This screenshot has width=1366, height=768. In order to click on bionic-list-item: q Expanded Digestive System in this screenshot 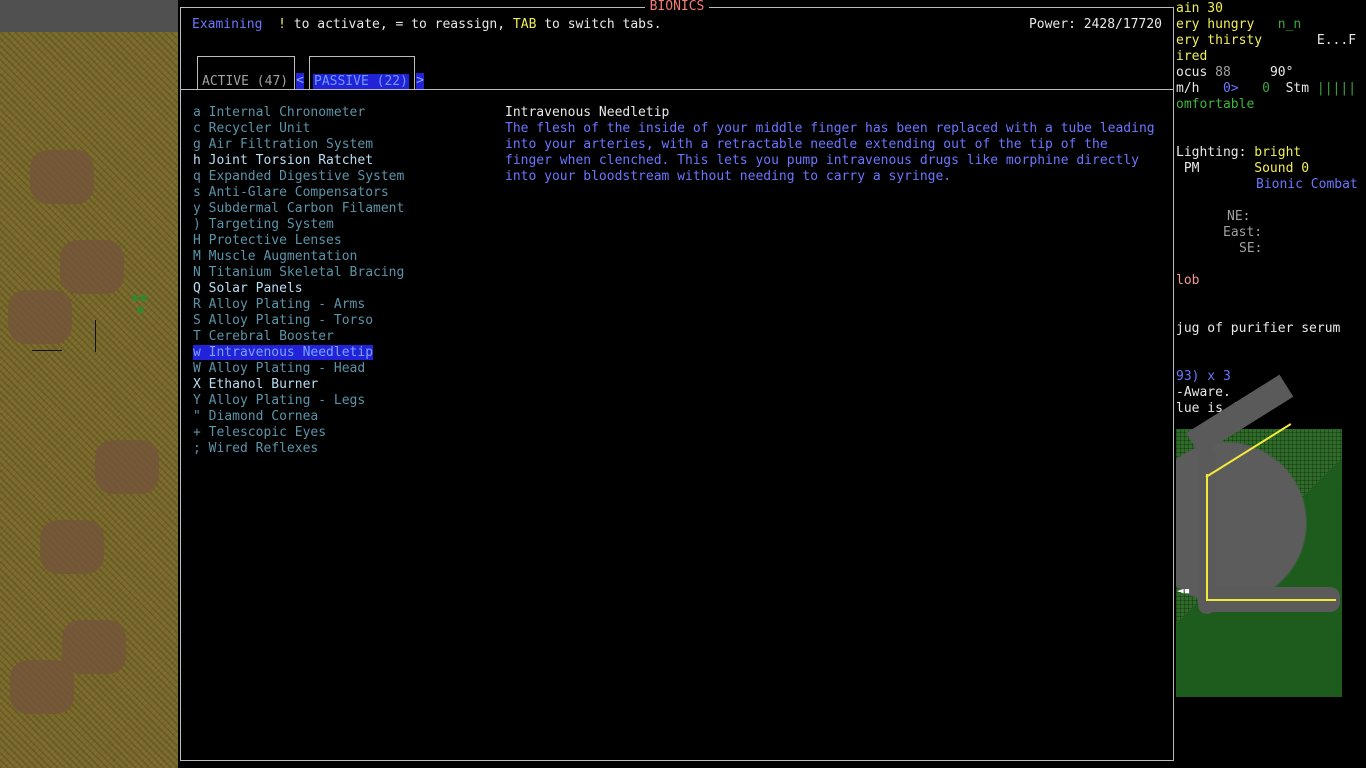, I will do `click(343, 177)`.